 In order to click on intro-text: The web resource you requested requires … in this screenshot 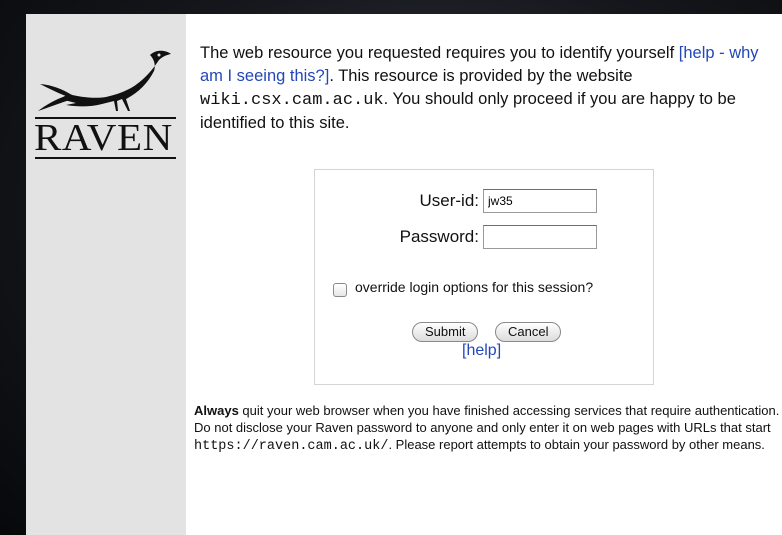, I will do `click(439, 53)`.